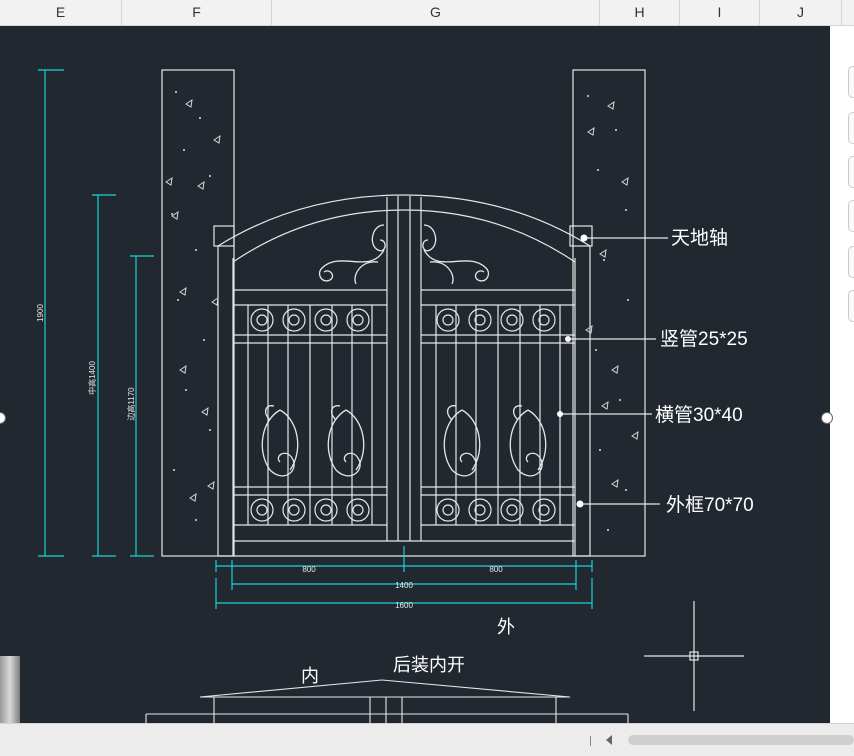  Describe the element at coordinates (496, 569) in the screenshot. I see `dim-leaf-right: 800` at that location.